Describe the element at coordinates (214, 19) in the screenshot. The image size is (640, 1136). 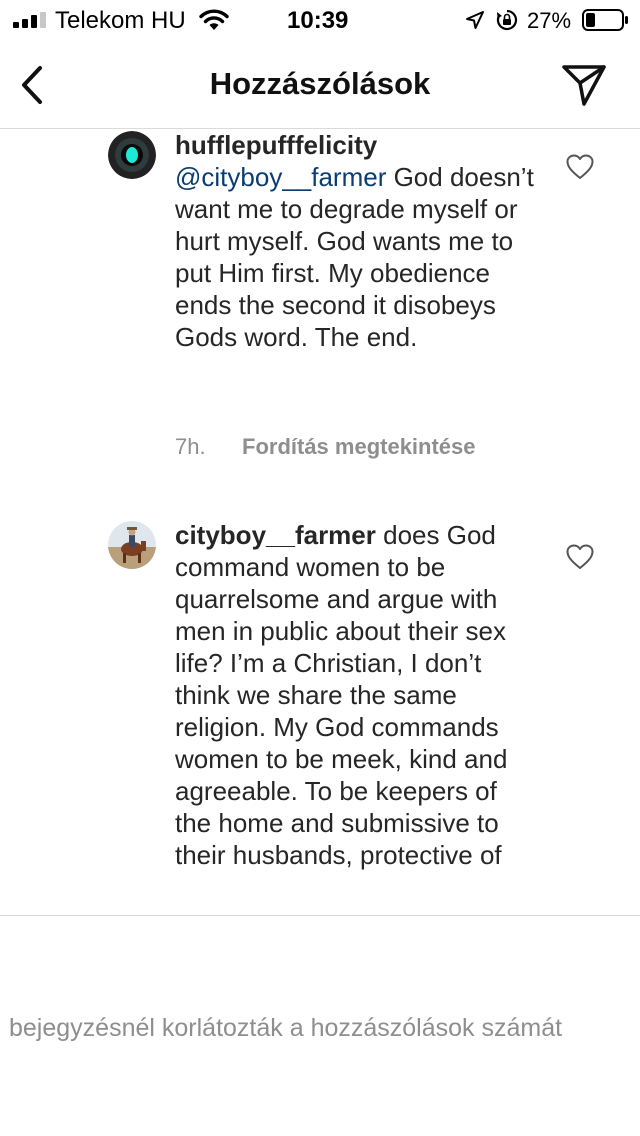
I see `wifi-icon` at that location.